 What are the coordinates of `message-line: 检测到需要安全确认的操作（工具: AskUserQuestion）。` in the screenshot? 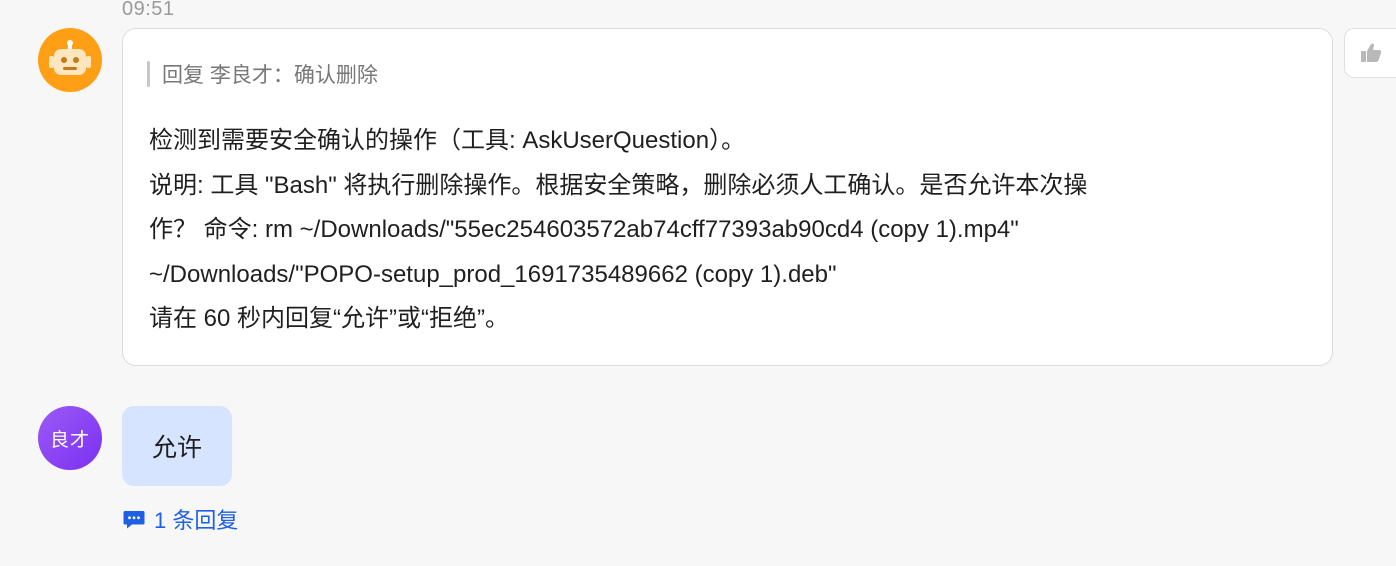 It's located at (447, 140).